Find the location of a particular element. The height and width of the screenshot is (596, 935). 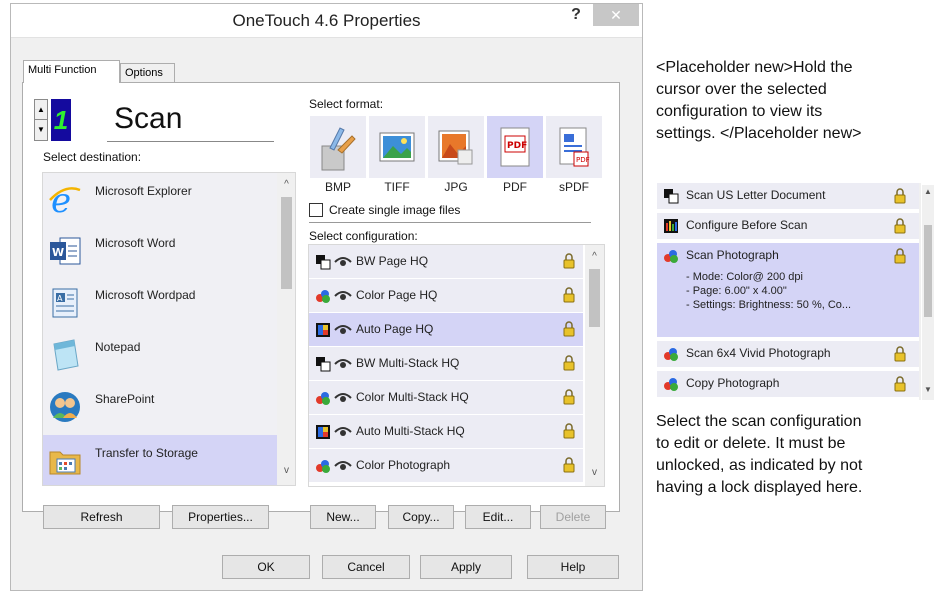

configure-icon is located at coordinates (671, 226).